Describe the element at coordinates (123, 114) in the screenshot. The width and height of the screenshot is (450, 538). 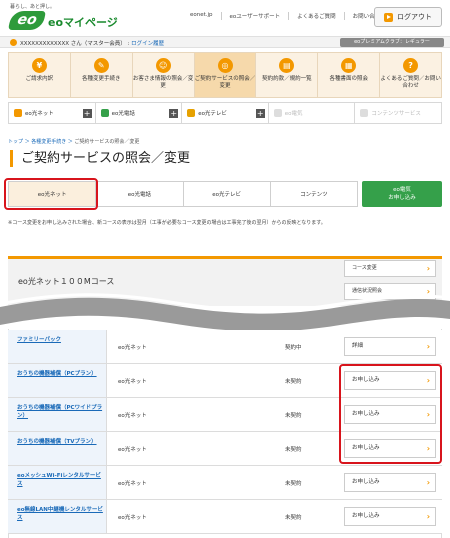
I see `service-tab-label: eo光電話` at that location.